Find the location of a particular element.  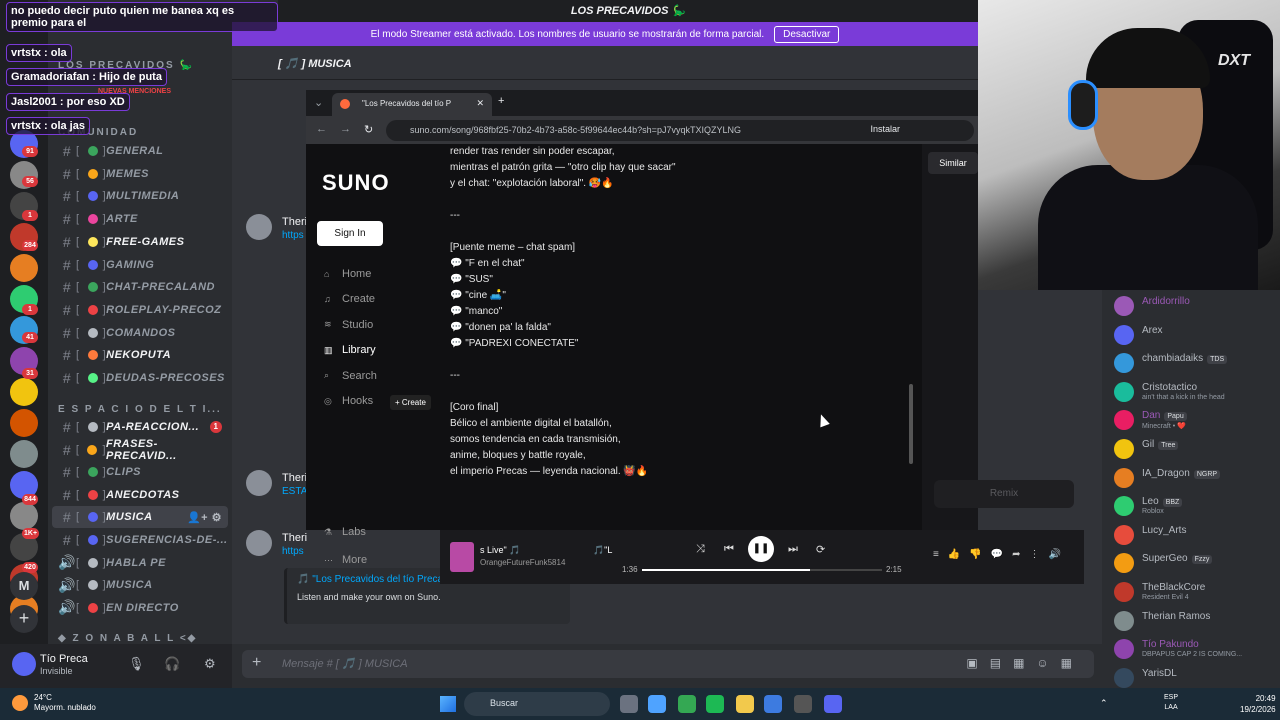

create-button: + Create is located at coordinates (410, 402).